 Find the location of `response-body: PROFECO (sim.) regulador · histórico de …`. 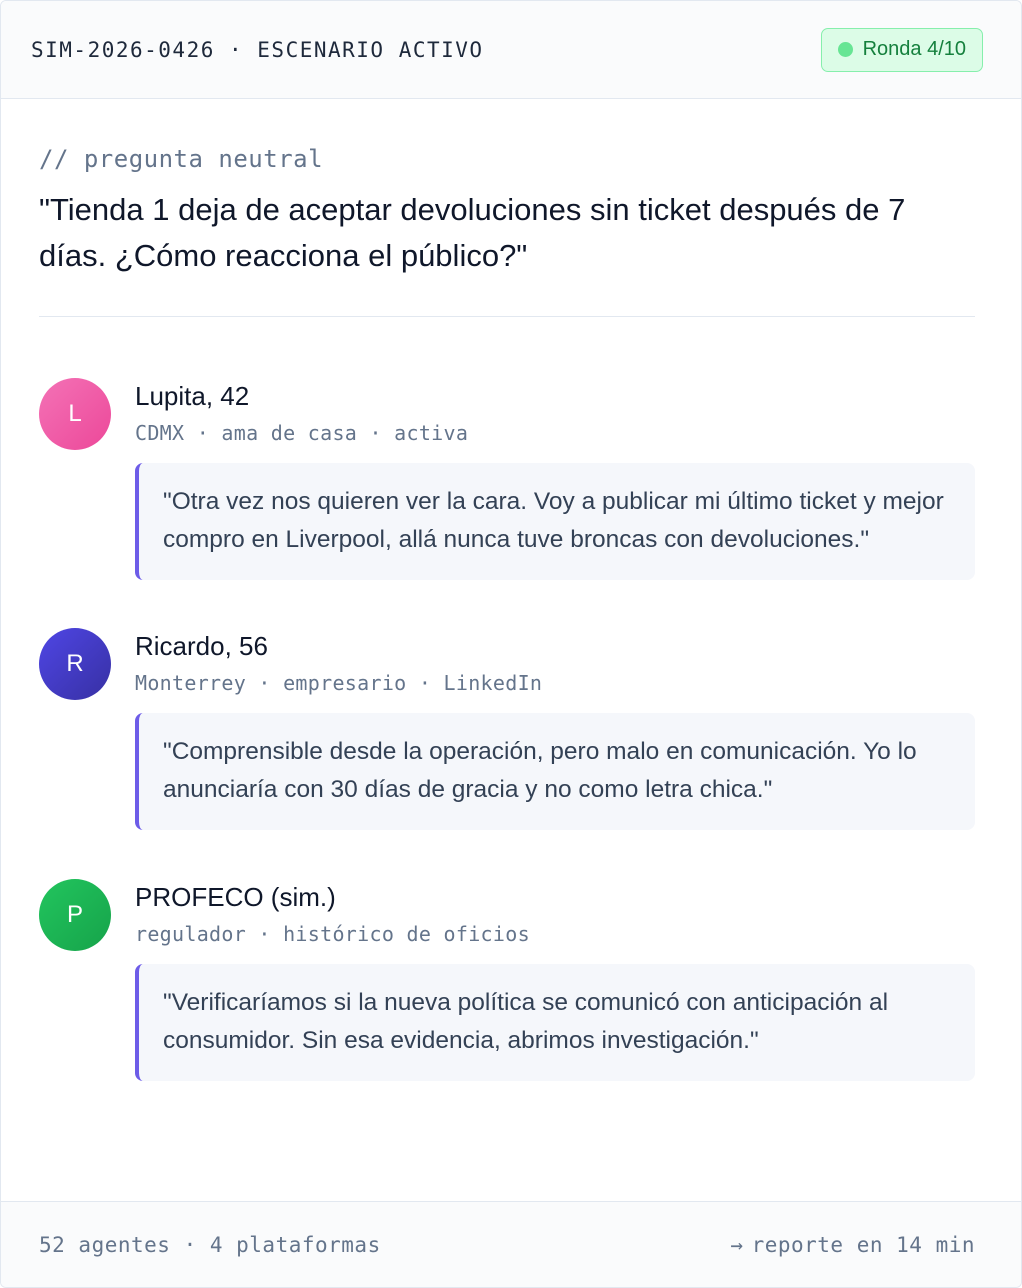

response-body: PROFECO (sim.) regulador · histórico de … is located at coordinates (555, 980).